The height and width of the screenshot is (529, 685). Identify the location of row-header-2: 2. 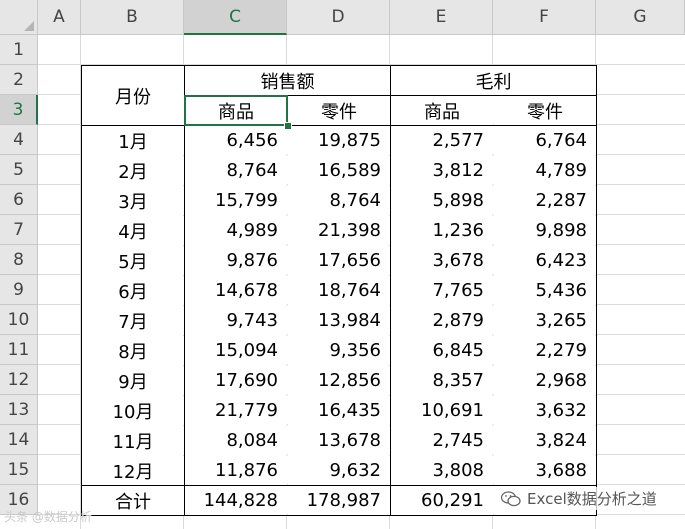
(19, 80).